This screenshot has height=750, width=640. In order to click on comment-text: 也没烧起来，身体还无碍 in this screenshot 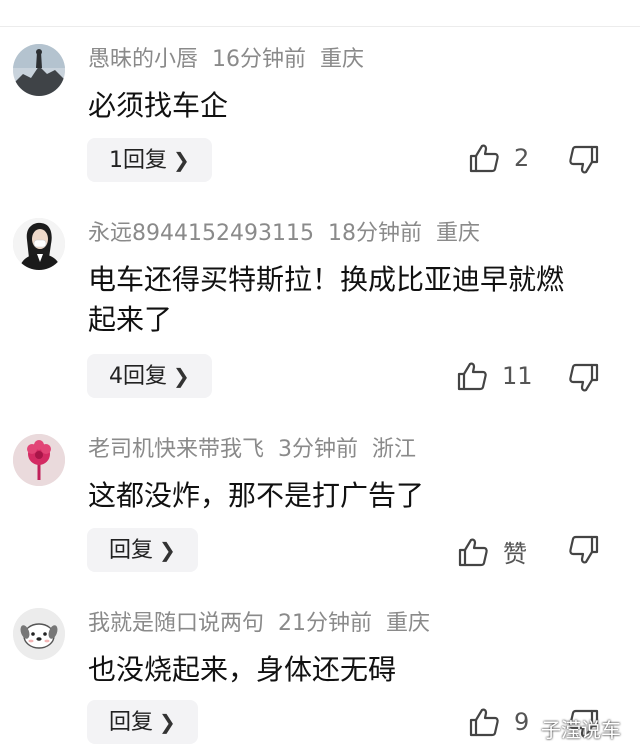, I will do `click(242, 669)`.